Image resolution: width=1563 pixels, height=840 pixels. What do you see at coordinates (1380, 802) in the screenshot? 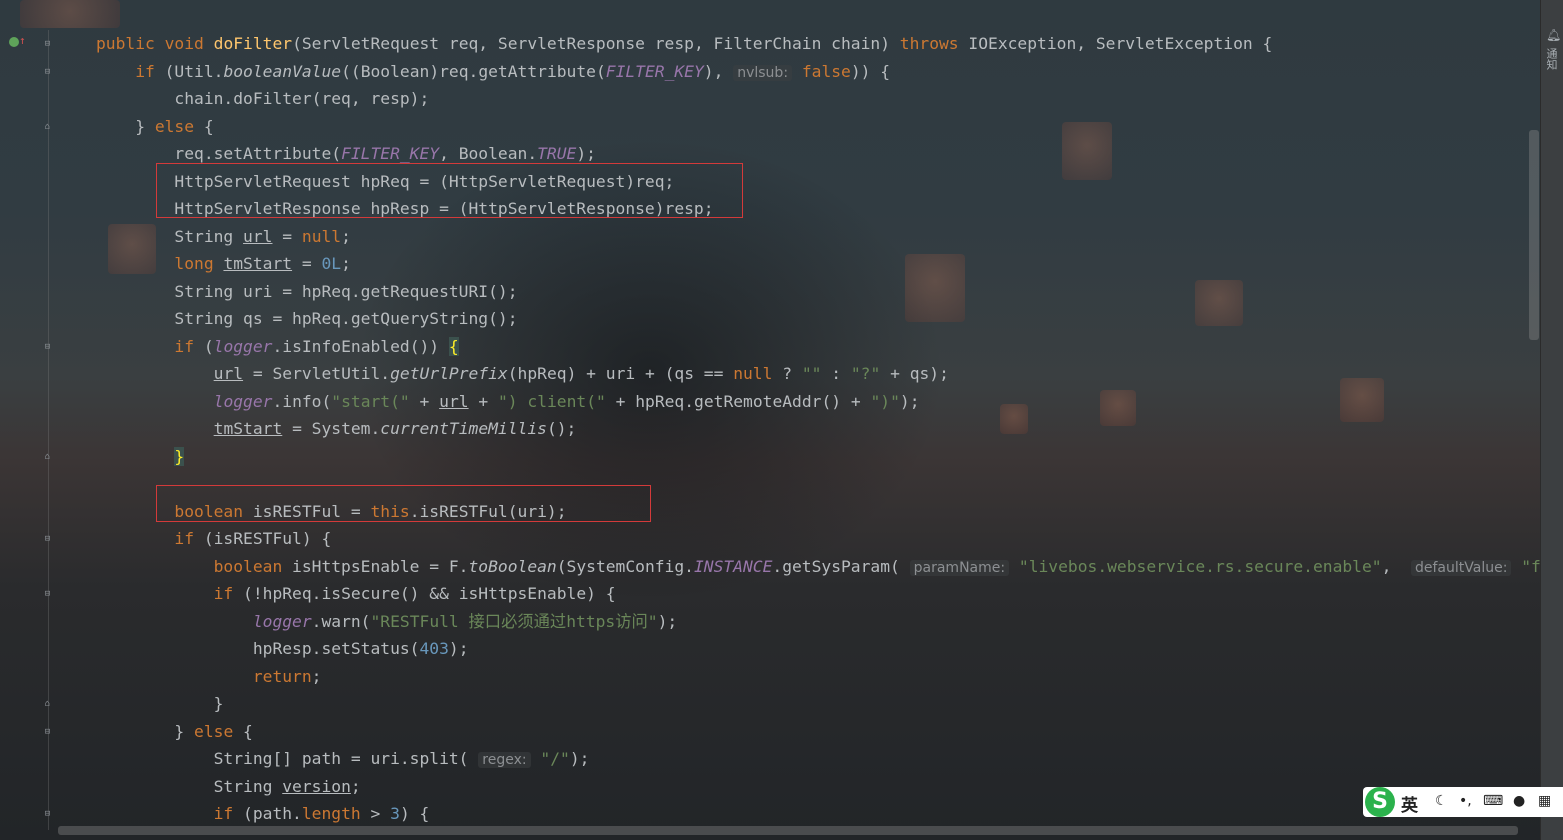
I see `ime-logo-icon: S` at bounding box center [1380, 802].